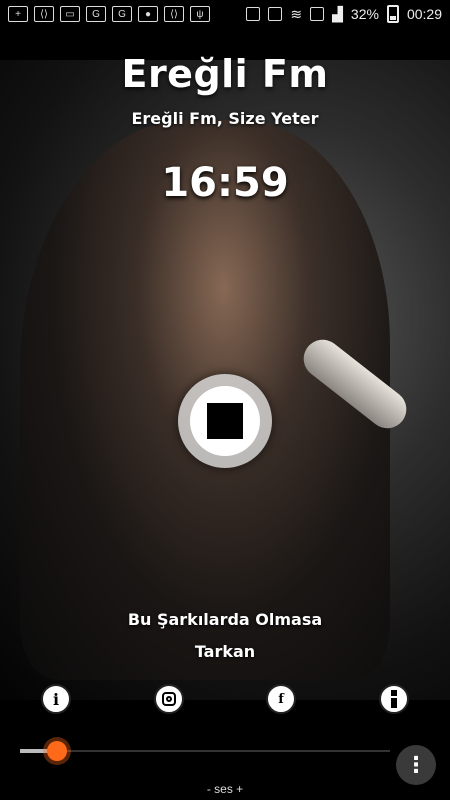 The image size is (450, 800). Describe the element at coordinates (364, 14) in the screenshot. I see `battery-percent: 32%` at that location.